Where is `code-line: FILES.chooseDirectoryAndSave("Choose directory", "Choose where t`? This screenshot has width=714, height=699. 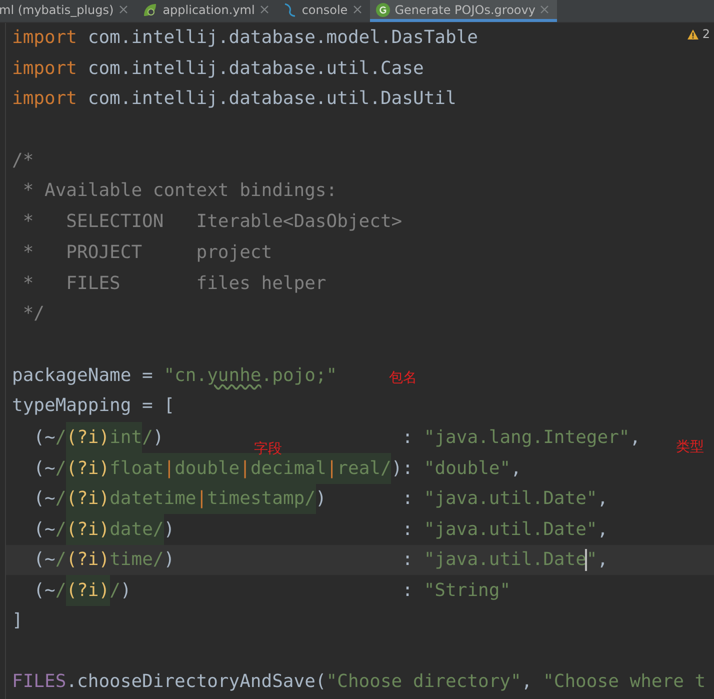 code-line: FILES.chooseDirectoryAndSave("Choose directory", "Choose where t is located at coordinates (358, 682).